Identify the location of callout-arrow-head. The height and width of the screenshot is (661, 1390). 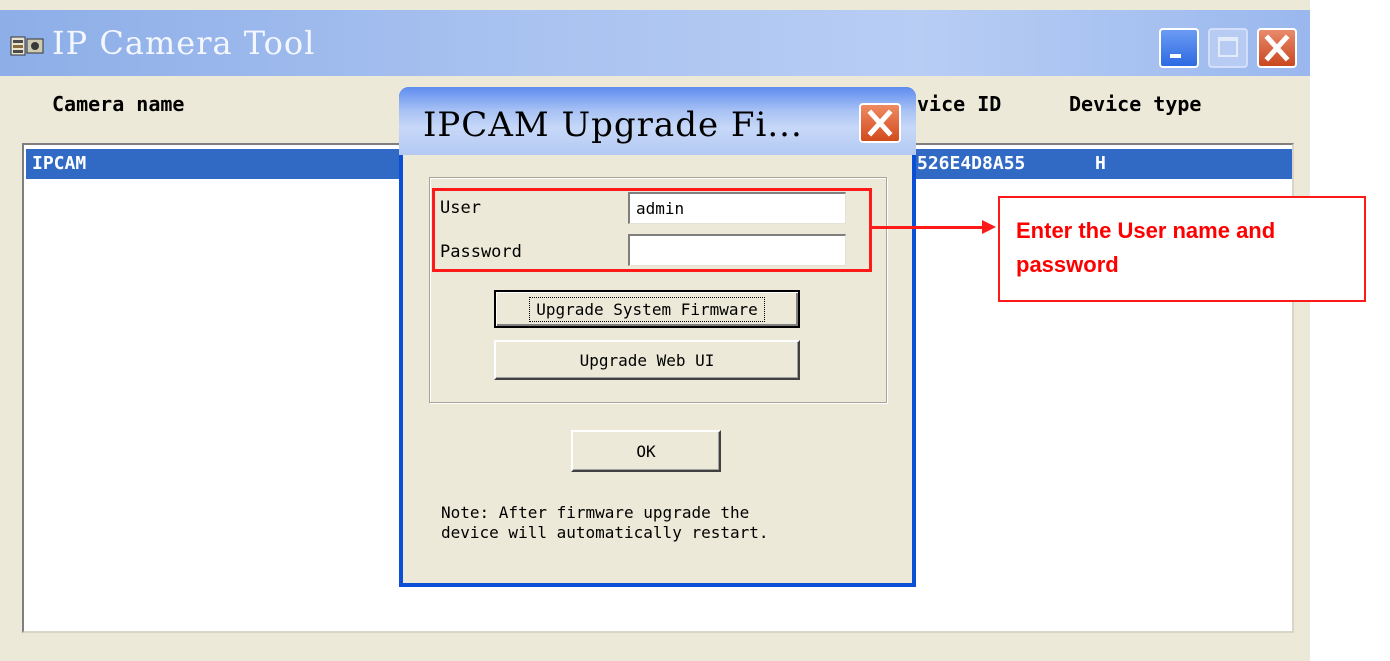
(989, 227).